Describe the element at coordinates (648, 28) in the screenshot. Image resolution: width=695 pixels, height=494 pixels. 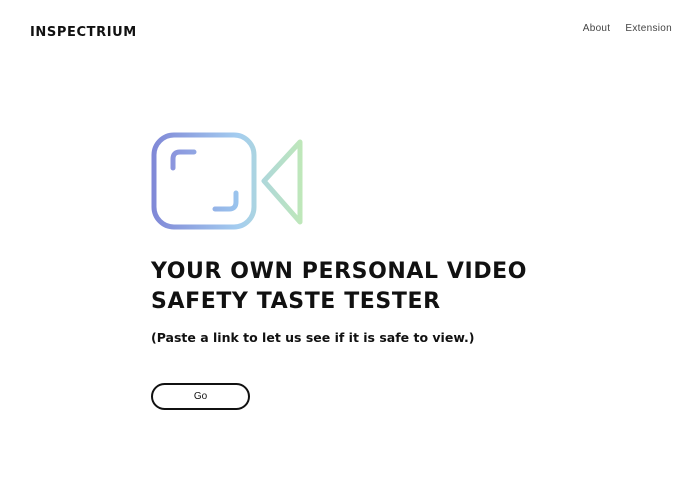
I see `nav-link-extension: Extension` at that location.